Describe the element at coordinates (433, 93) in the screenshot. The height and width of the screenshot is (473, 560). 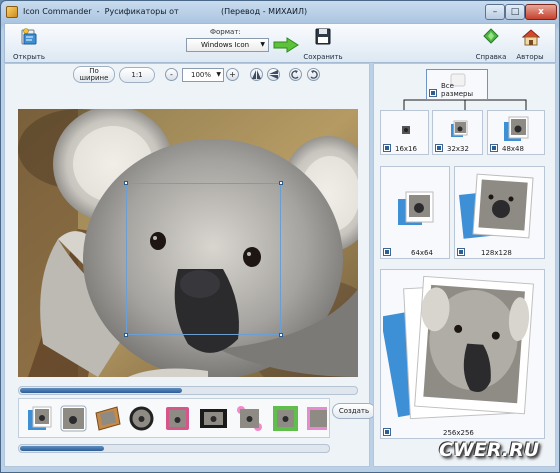
I see `all-sizes-checkbox` at that location.